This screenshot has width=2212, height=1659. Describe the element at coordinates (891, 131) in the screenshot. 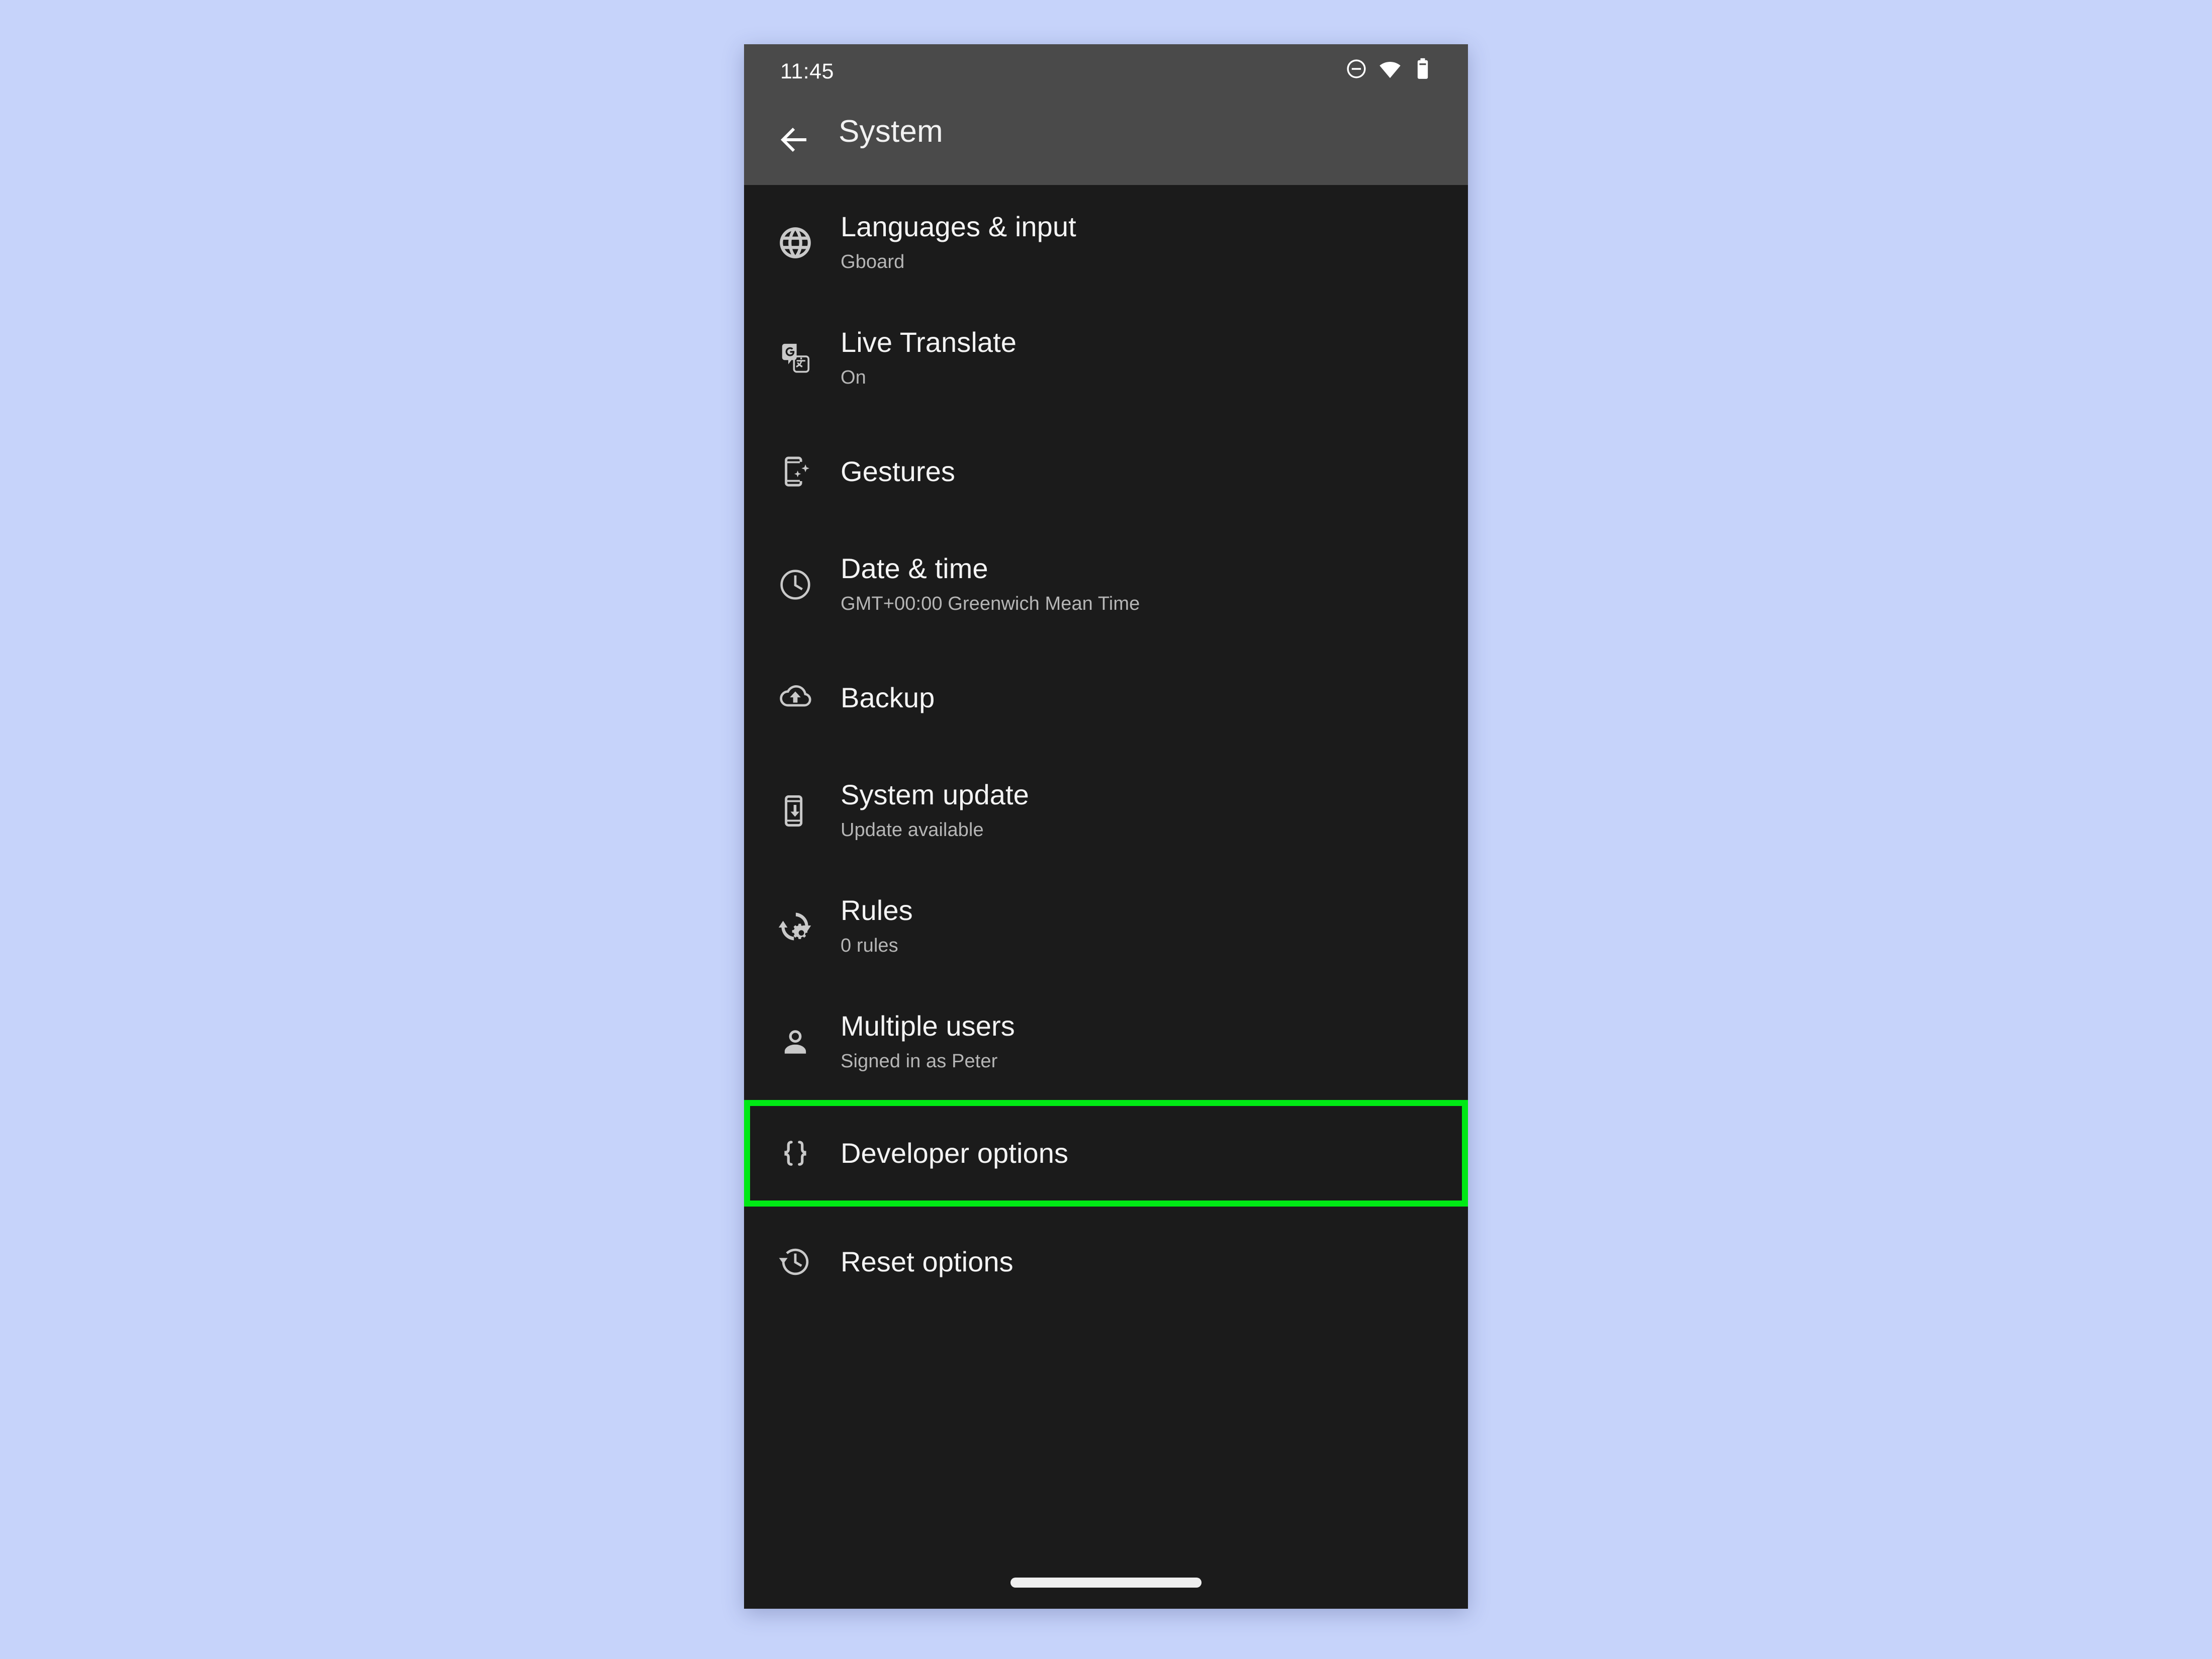

I see `page-title: System` at that location.